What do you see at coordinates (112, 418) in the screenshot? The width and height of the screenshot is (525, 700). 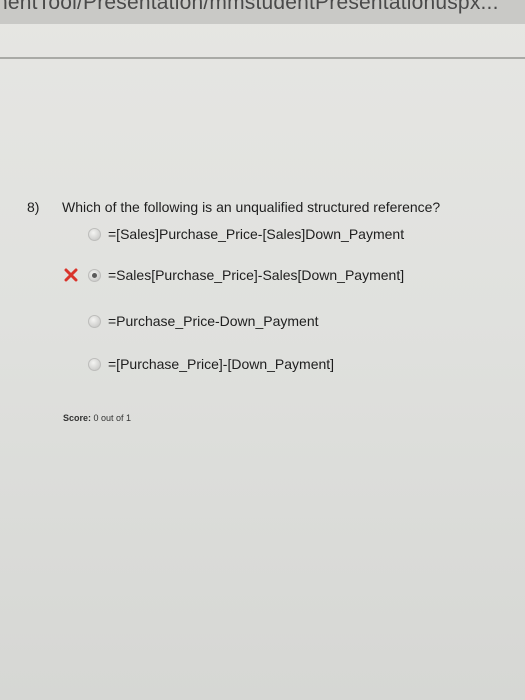 I see `score-value: 0 out of 1` at bounding box center [112, 418].